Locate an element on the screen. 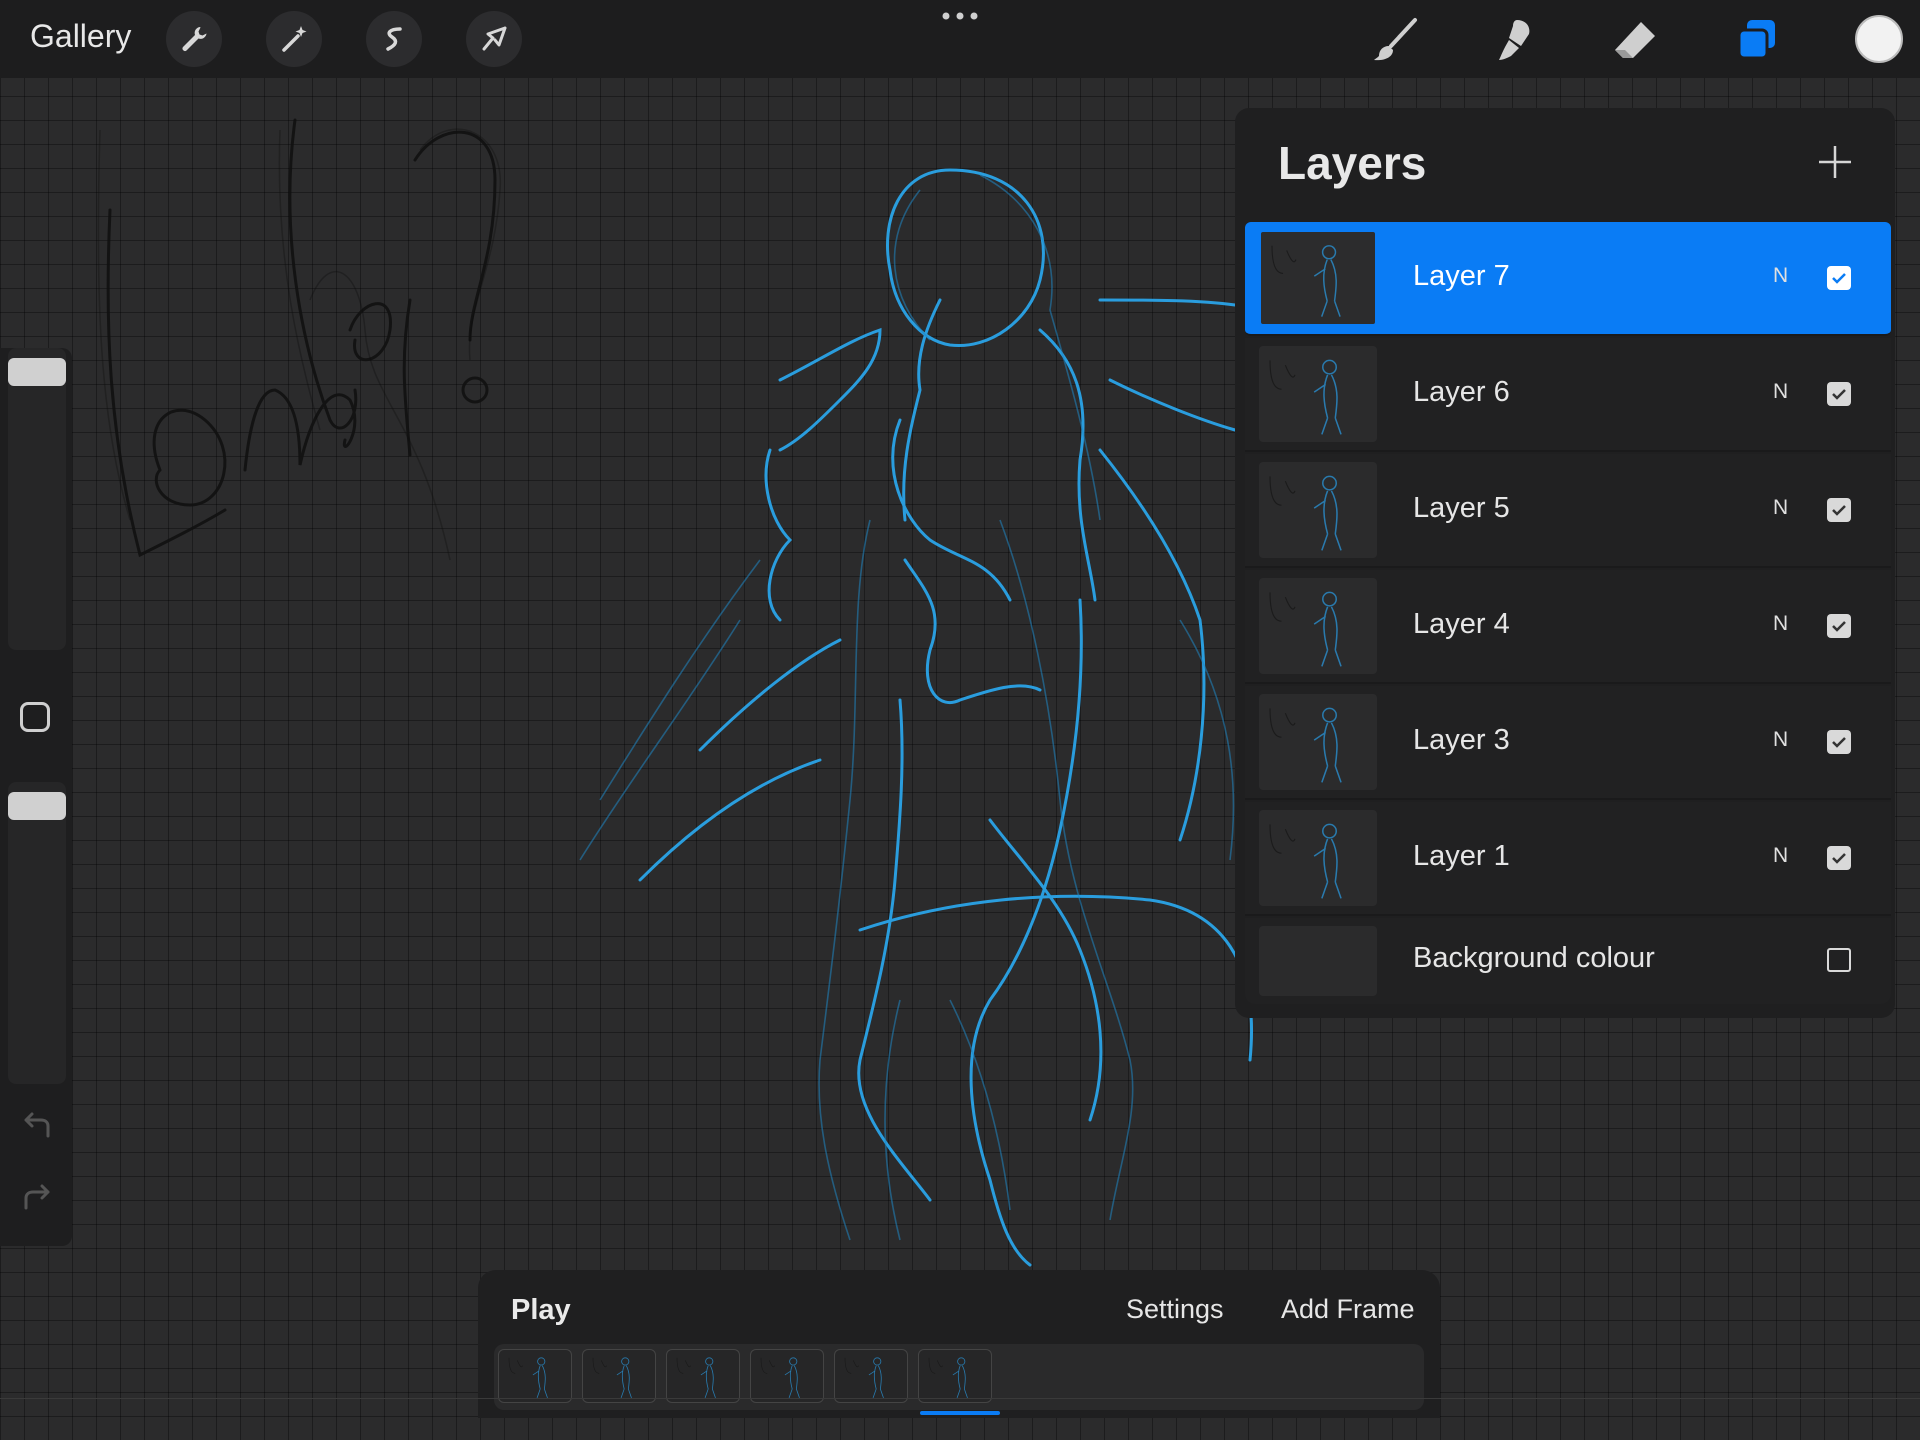 The width and height of the screenshot is (1920, 1440). transform-button is located at coordinates (494, 39).